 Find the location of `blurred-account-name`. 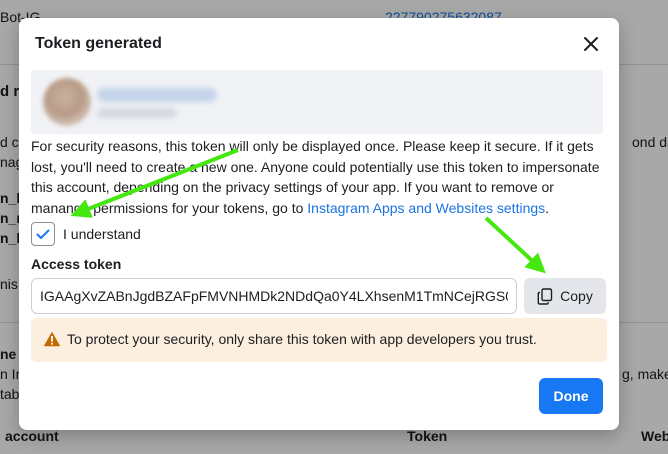

blurred-account-name is located at coordinates (157, 95).